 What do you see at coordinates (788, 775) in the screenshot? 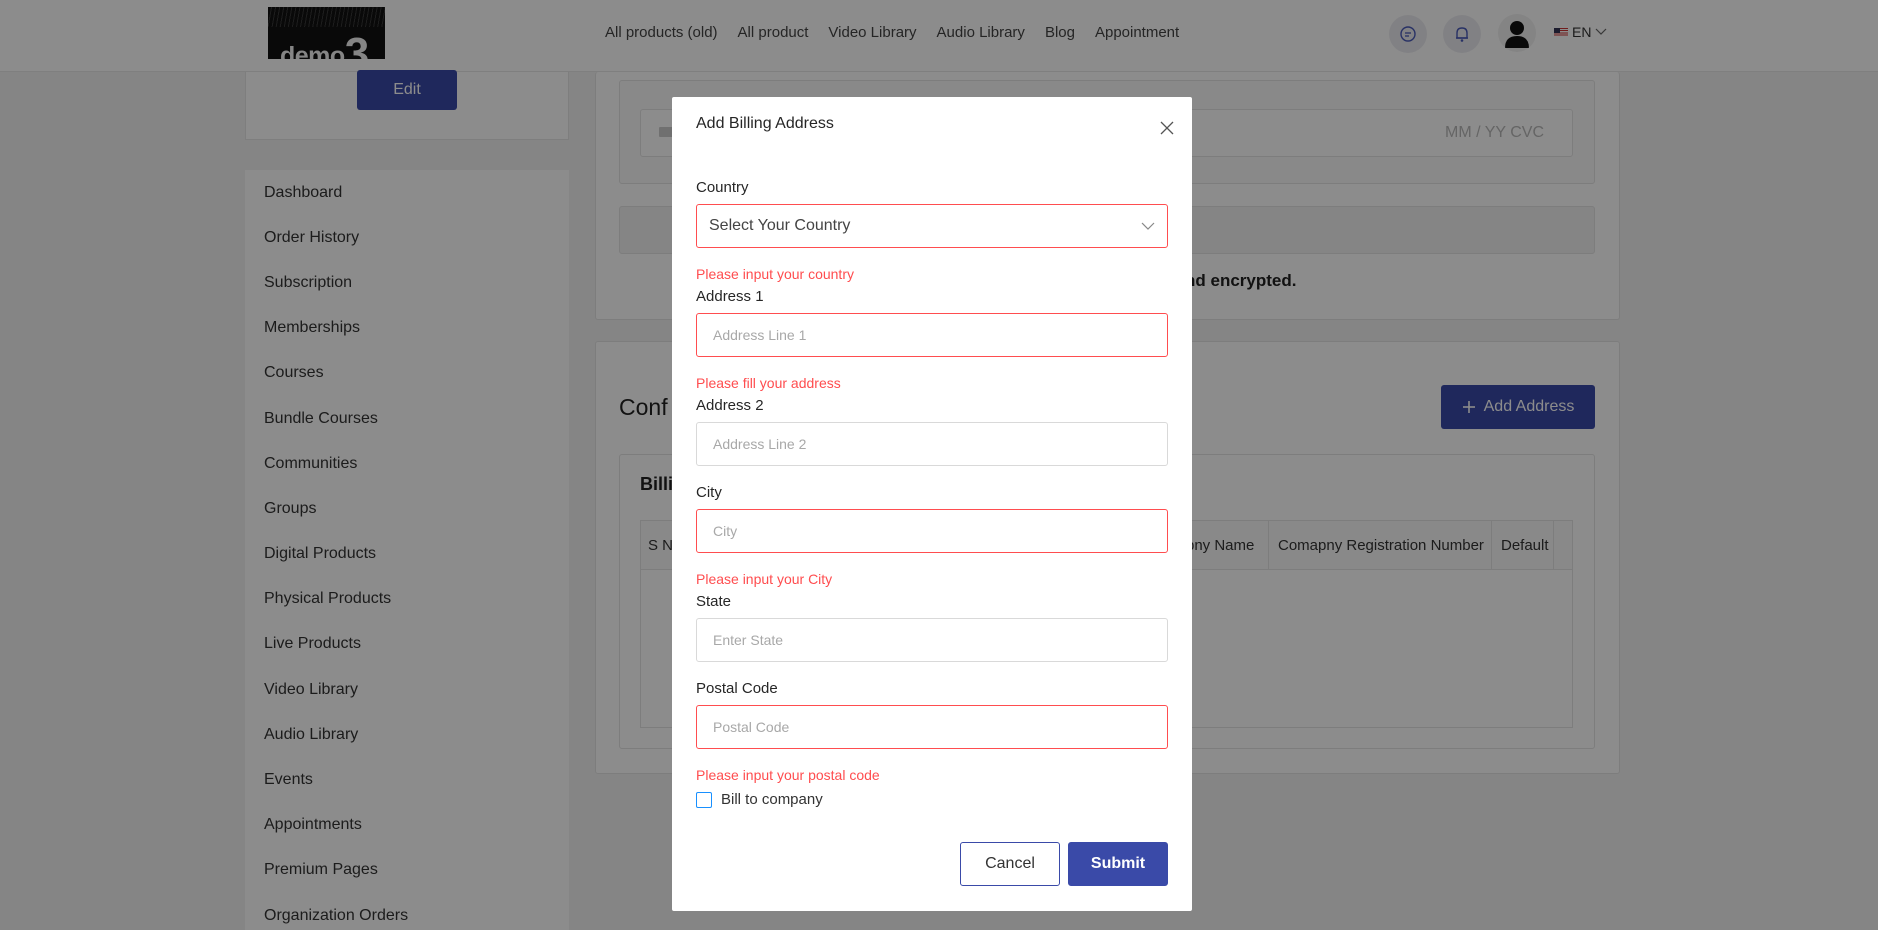
I see `postal-code-error: Please input your postal code` at bounding box center [788, 775].